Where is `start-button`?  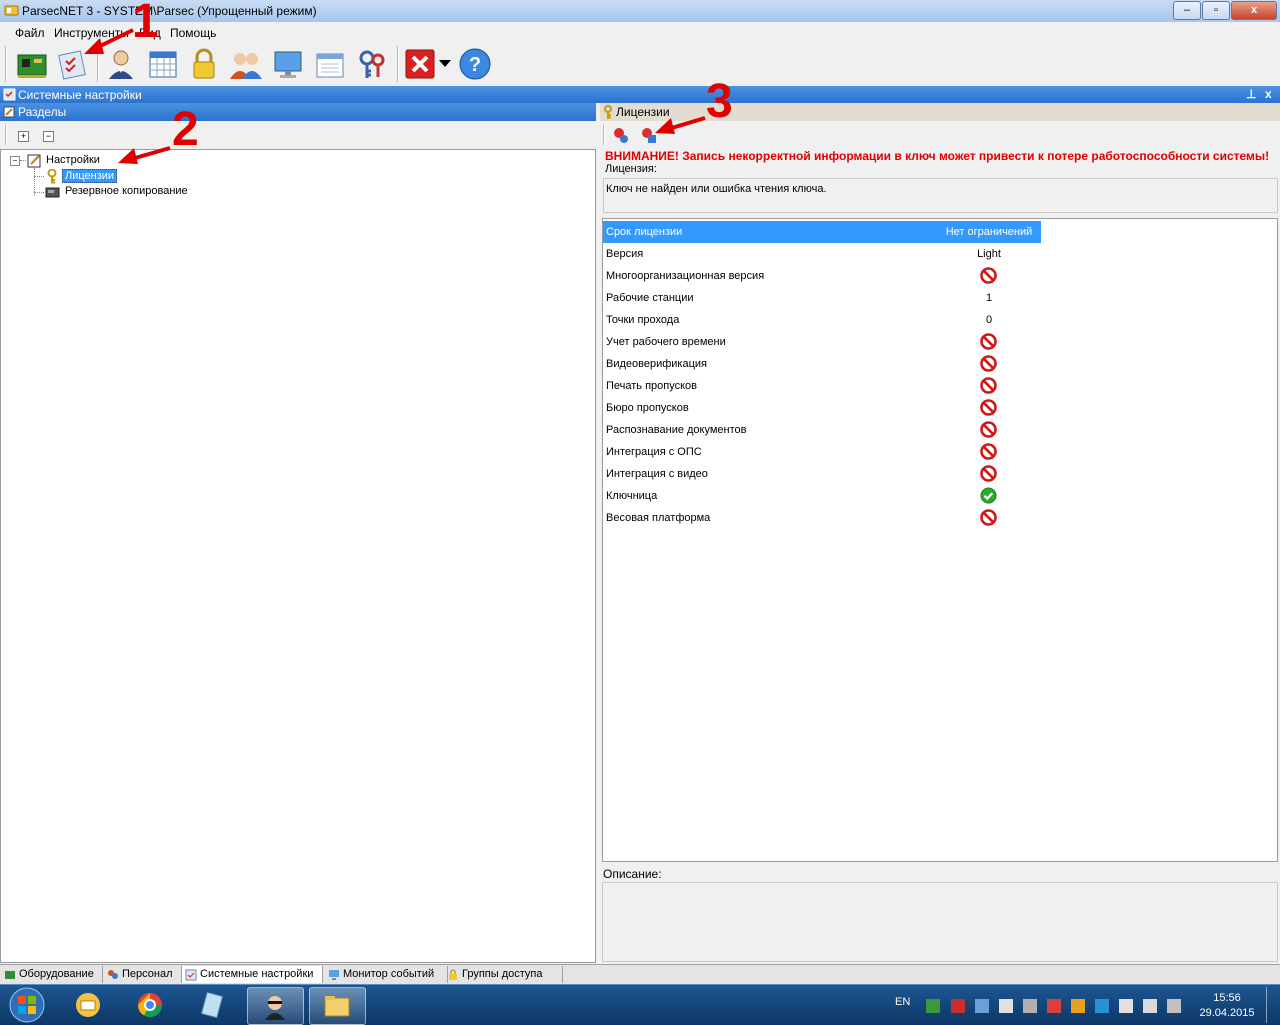 start-button is located at coordinates (27, 1005).